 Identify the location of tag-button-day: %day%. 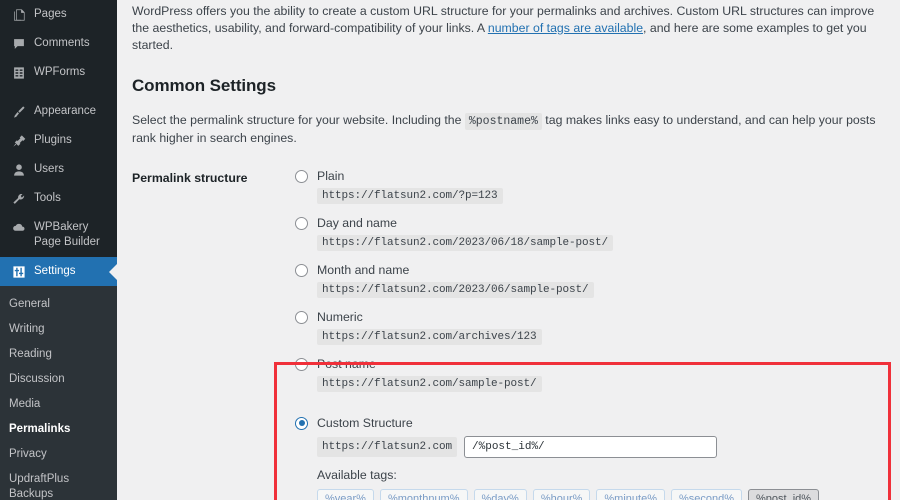
(500, 494).